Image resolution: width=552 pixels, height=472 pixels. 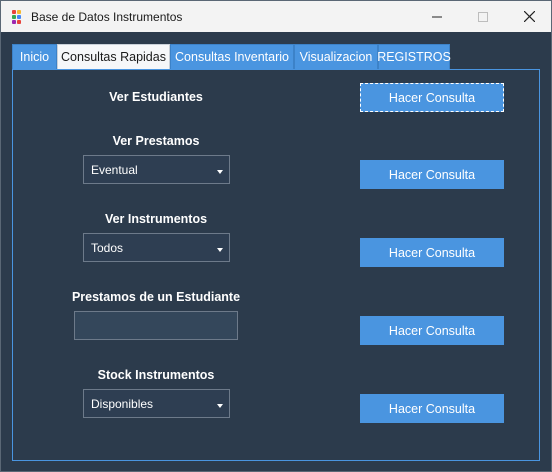 What do you see at coordinates (18, 17) in the screenshot?
I see `app-dots-icon` at bounding box center [18, 17].